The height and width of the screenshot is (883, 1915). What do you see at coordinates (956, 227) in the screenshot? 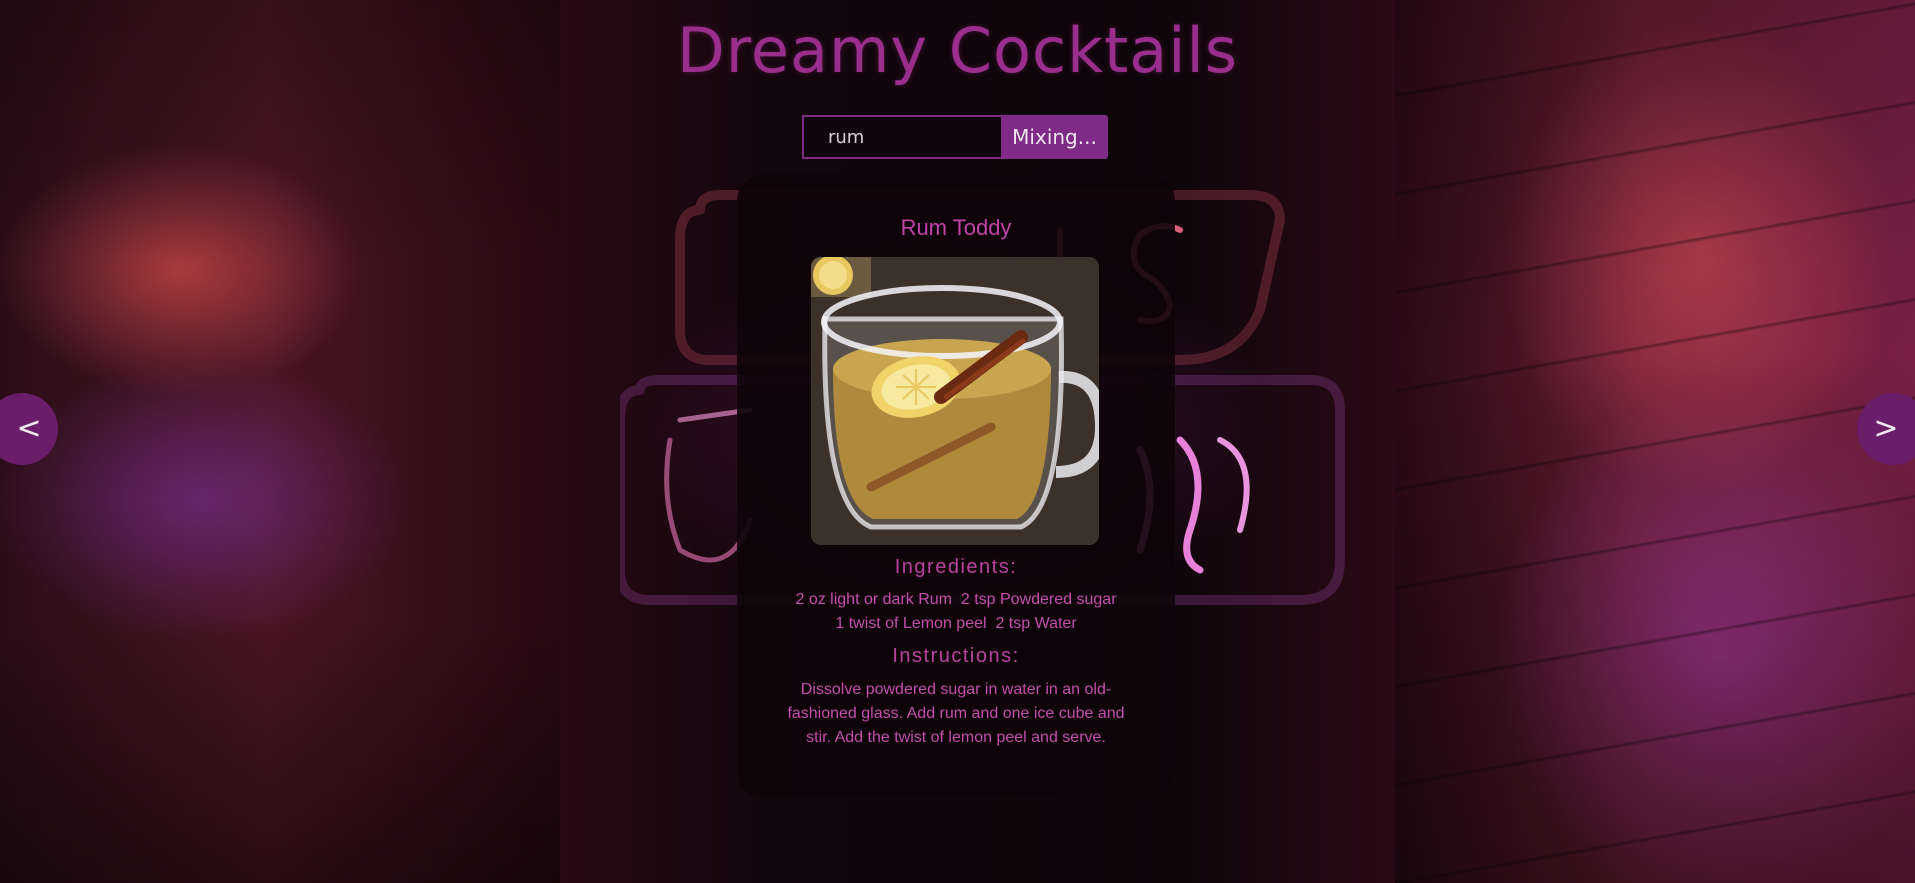
I see `cocktail-name: Rum Toddy` at bounding box center [956, 227].